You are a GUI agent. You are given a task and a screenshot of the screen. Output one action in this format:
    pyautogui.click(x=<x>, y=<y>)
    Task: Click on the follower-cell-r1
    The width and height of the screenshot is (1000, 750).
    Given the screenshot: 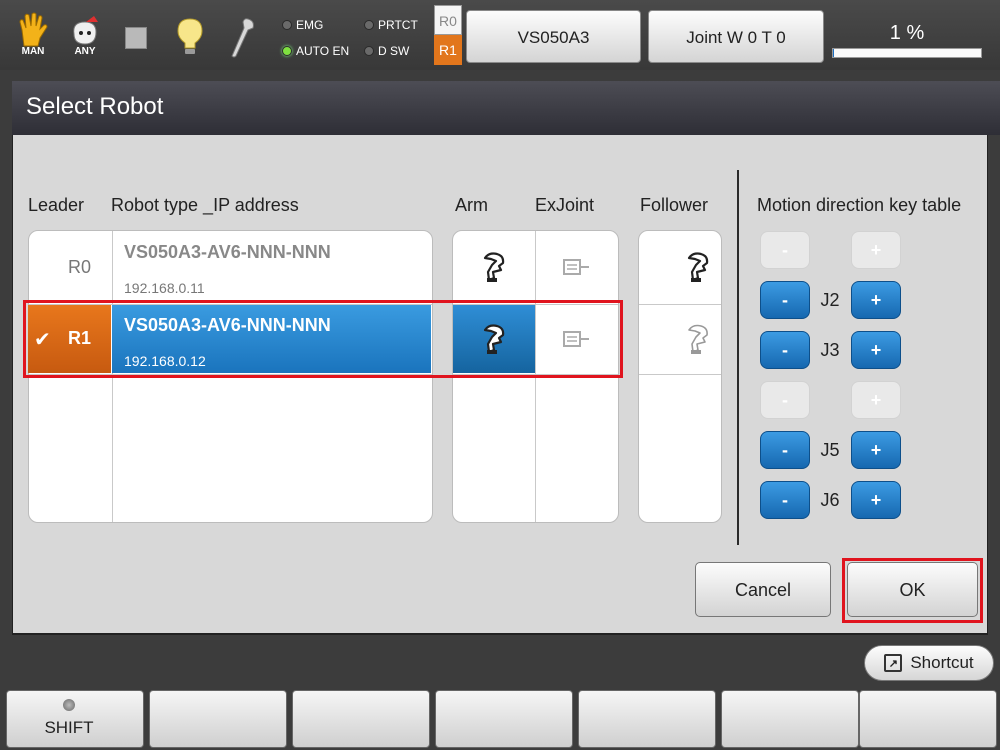 What is the action you would take?
    pyautogui.click(x=680, y=339)
    